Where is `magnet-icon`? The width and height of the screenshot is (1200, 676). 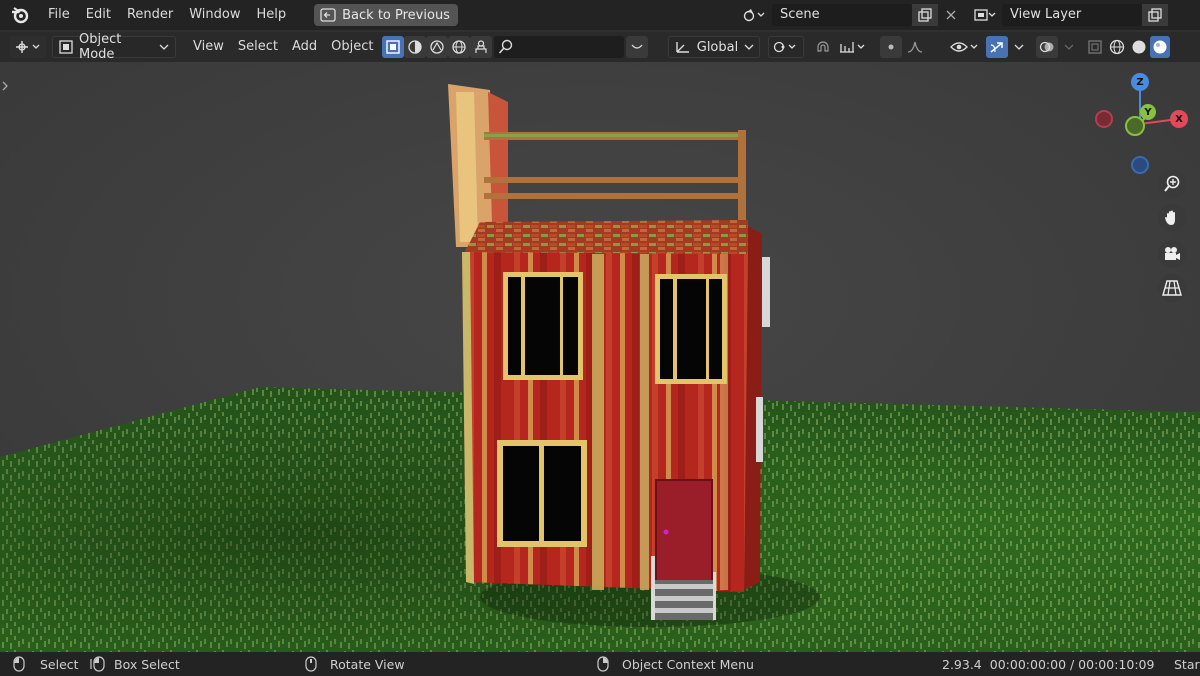
magnet-icon is located at coordinates (823, 47).